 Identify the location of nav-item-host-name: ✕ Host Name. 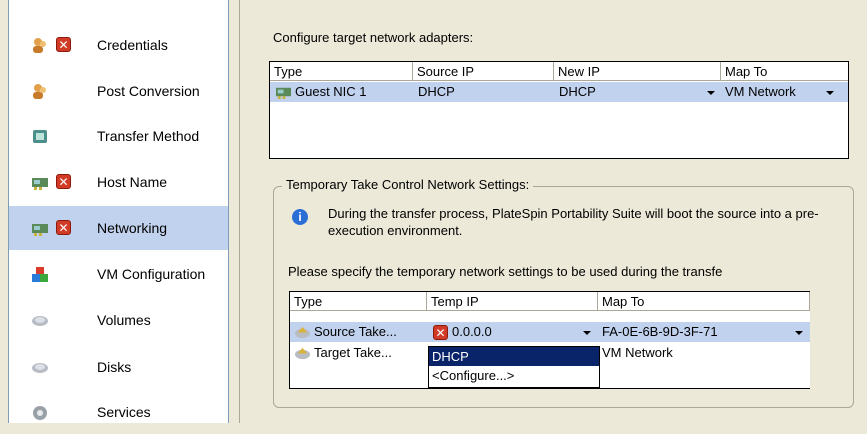
(118, 182).